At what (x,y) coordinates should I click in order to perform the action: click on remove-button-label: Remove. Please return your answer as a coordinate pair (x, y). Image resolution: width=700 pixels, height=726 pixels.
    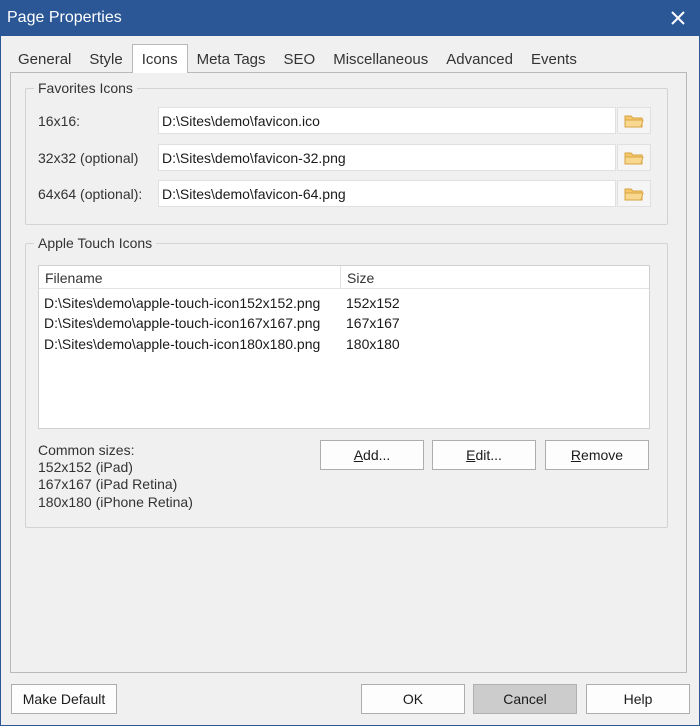
    Looking at the image, I should click on (597, 455).